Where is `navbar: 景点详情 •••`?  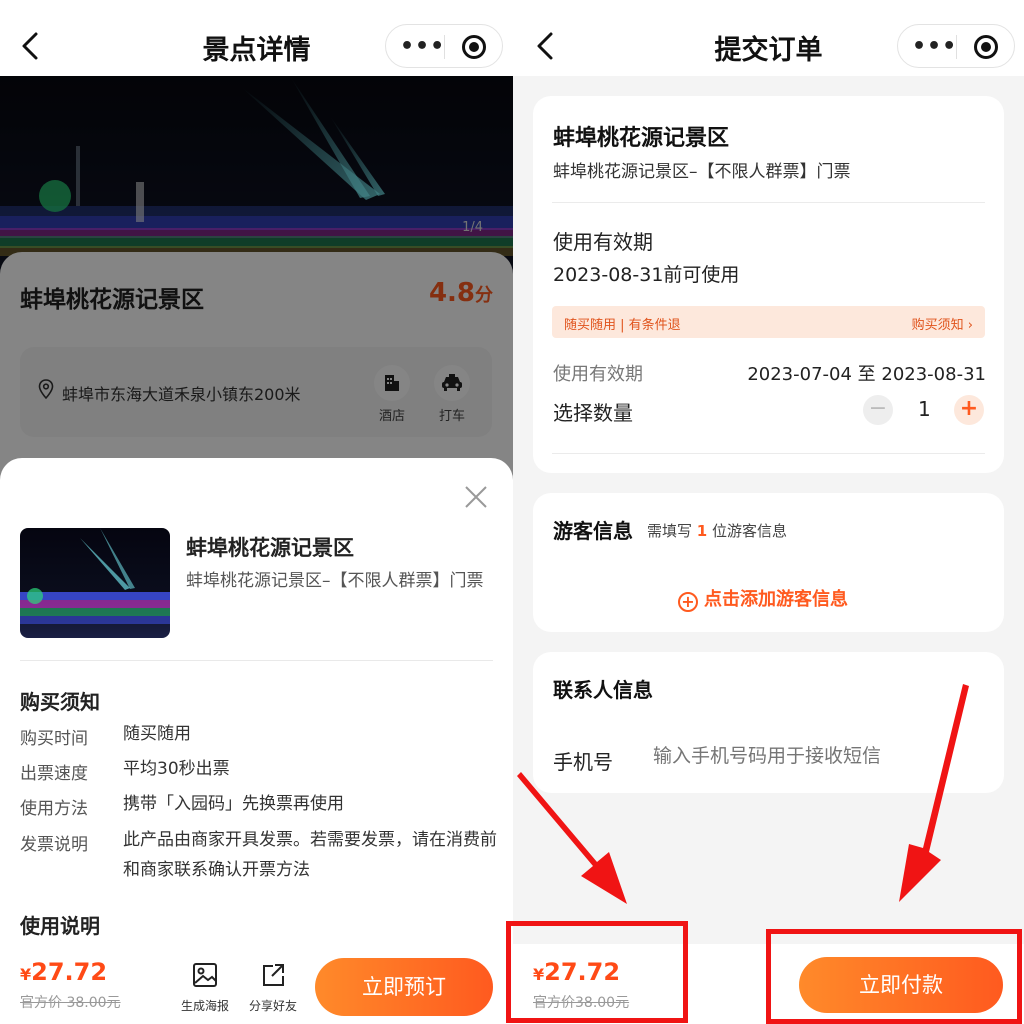 navbar: 景点详情 ••• is located at coordinates (256, 38).